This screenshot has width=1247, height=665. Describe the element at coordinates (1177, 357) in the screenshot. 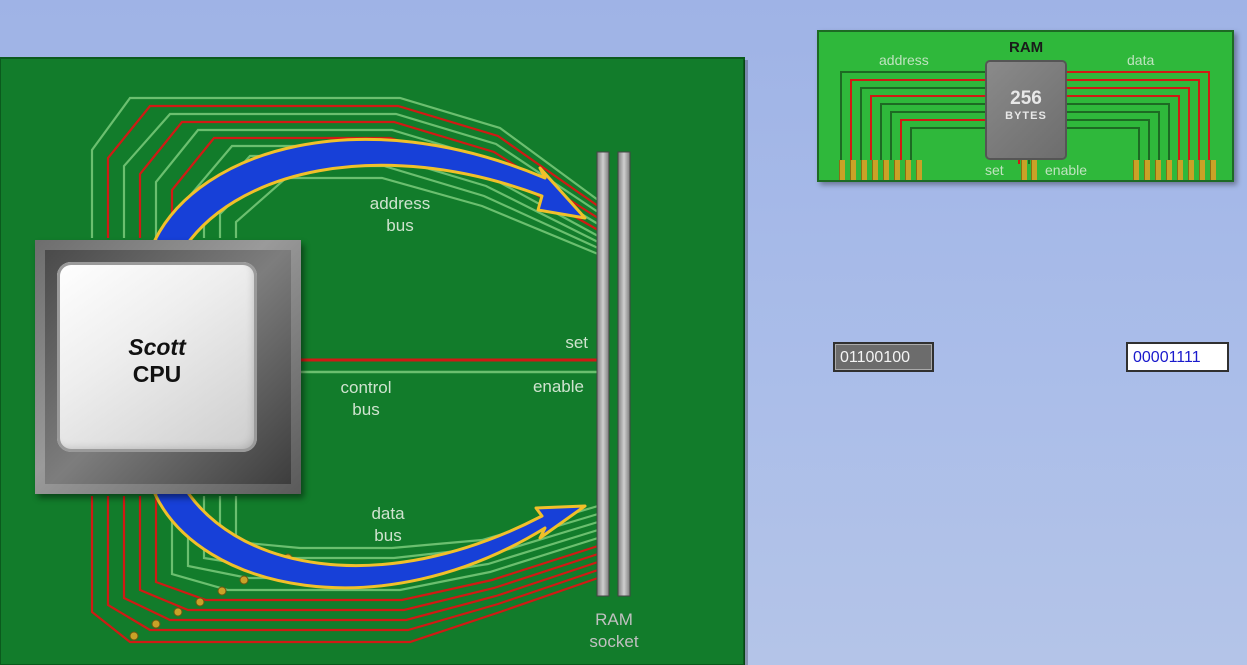

I see `data-register: 00001111` at that location.